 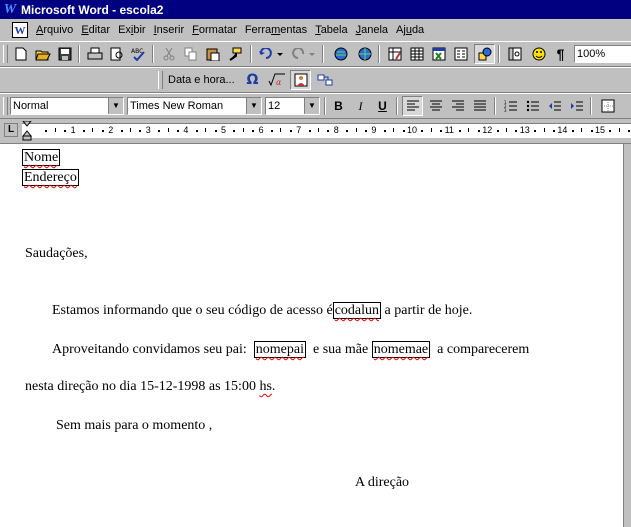 I want to click on menu-item-inserir: Inserir, so click(x=169, y=30).